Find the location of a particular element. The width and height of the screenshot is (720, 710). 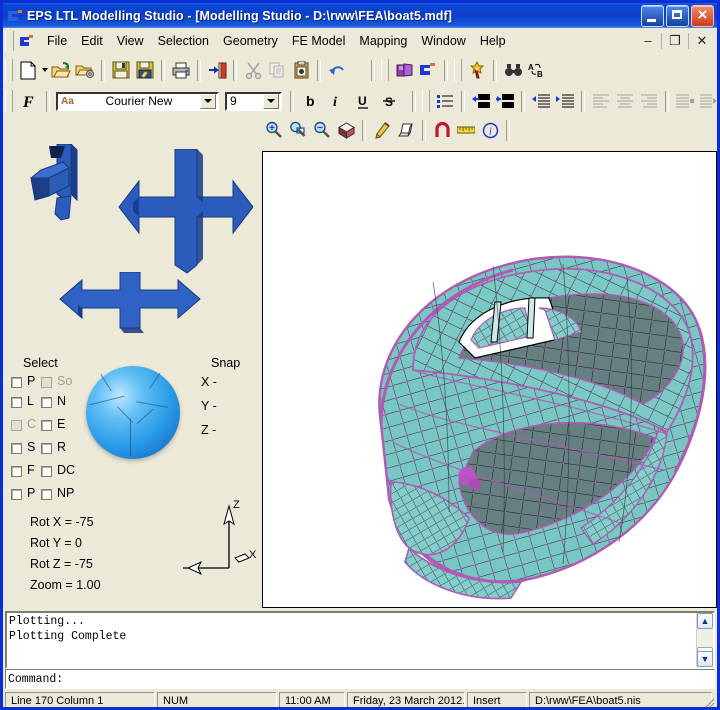

menubar-grip is located at coordinates (9, 41).